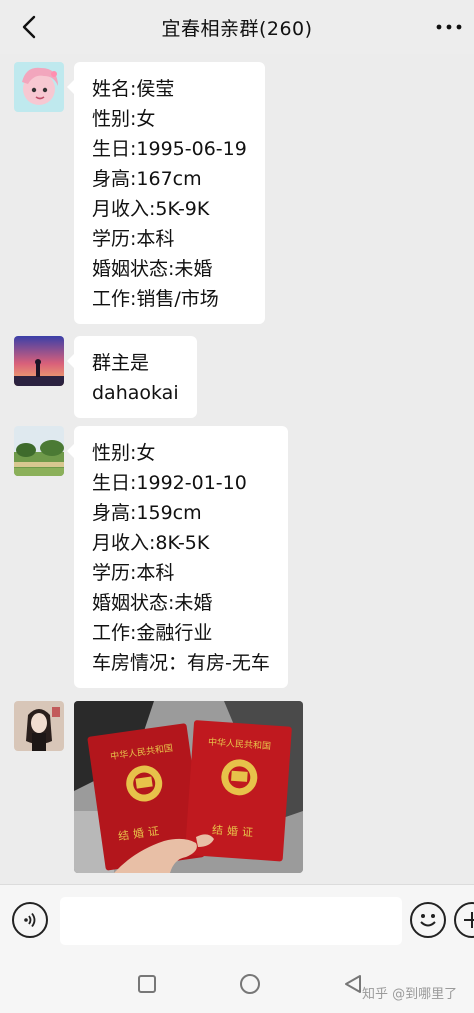 The height and width of the screenshot is (1013, 474). What do you see at coordinates (169, 149) in the screenshot?
I see `message-line: 生日:1995-06-19` at bounding box center [169, 149].